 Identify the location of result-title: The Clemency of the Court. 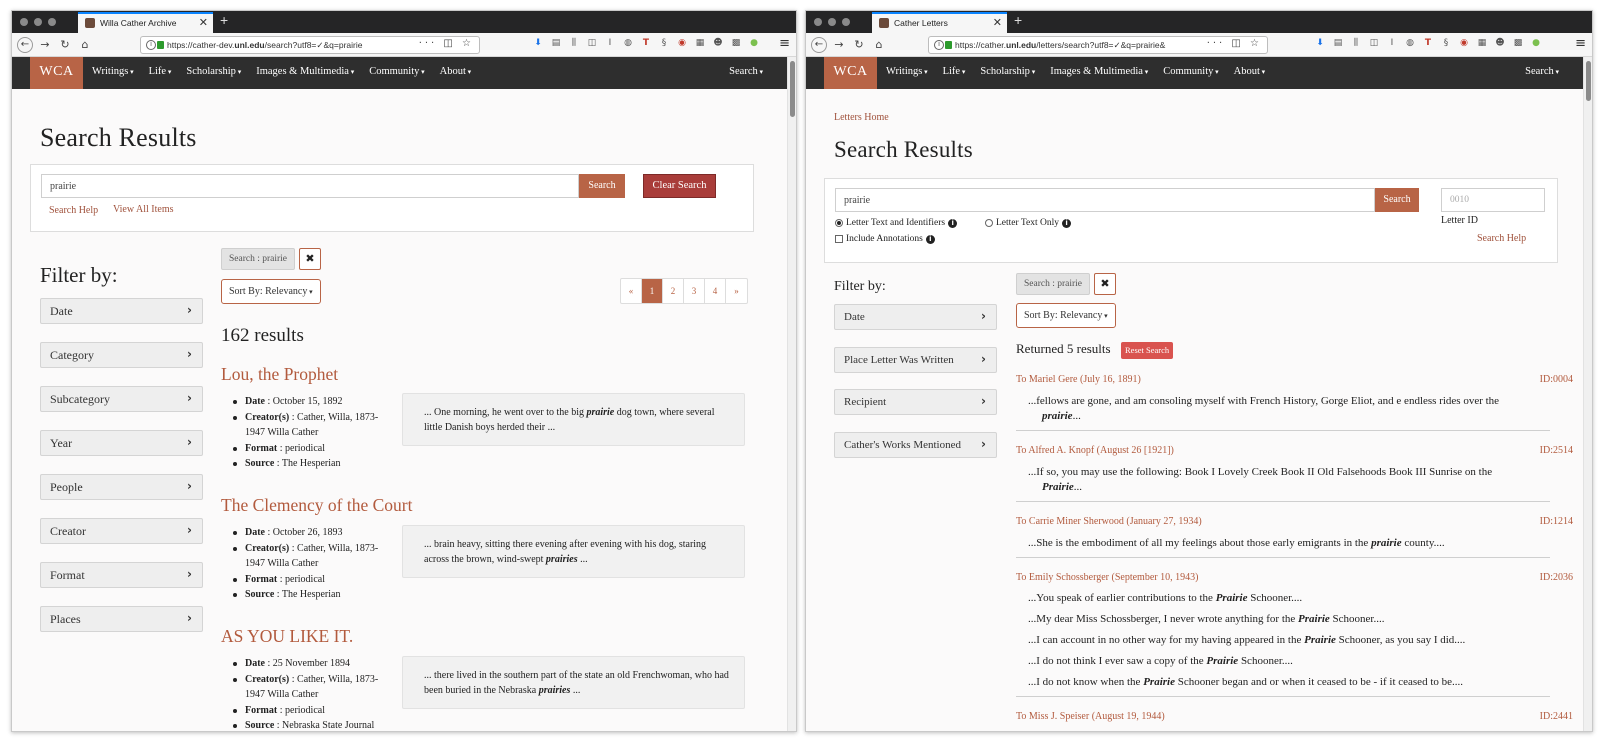
(316, 505).